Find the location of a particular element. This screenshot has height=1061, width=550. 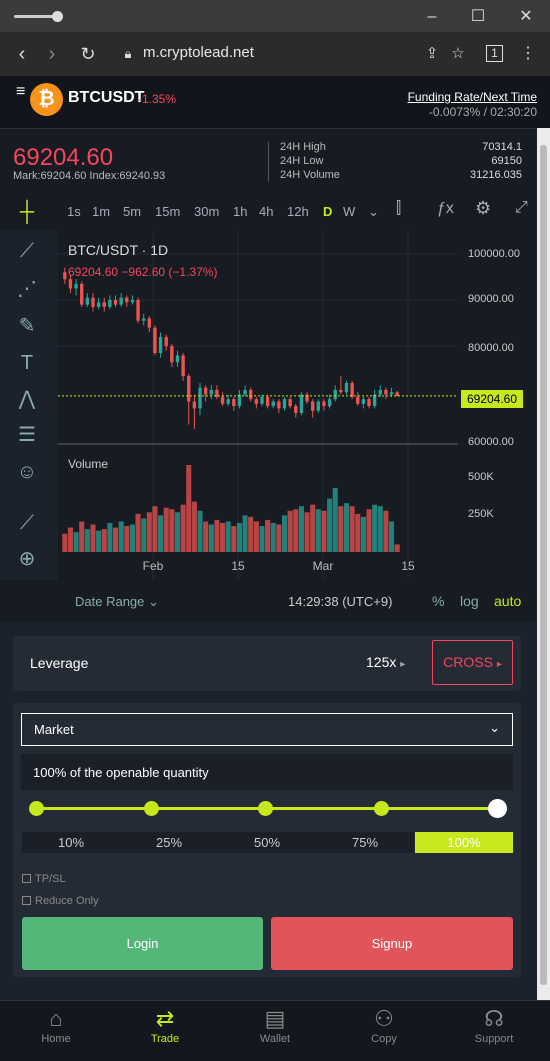

tf-1h: 1h is located at coordinates (240, 211).